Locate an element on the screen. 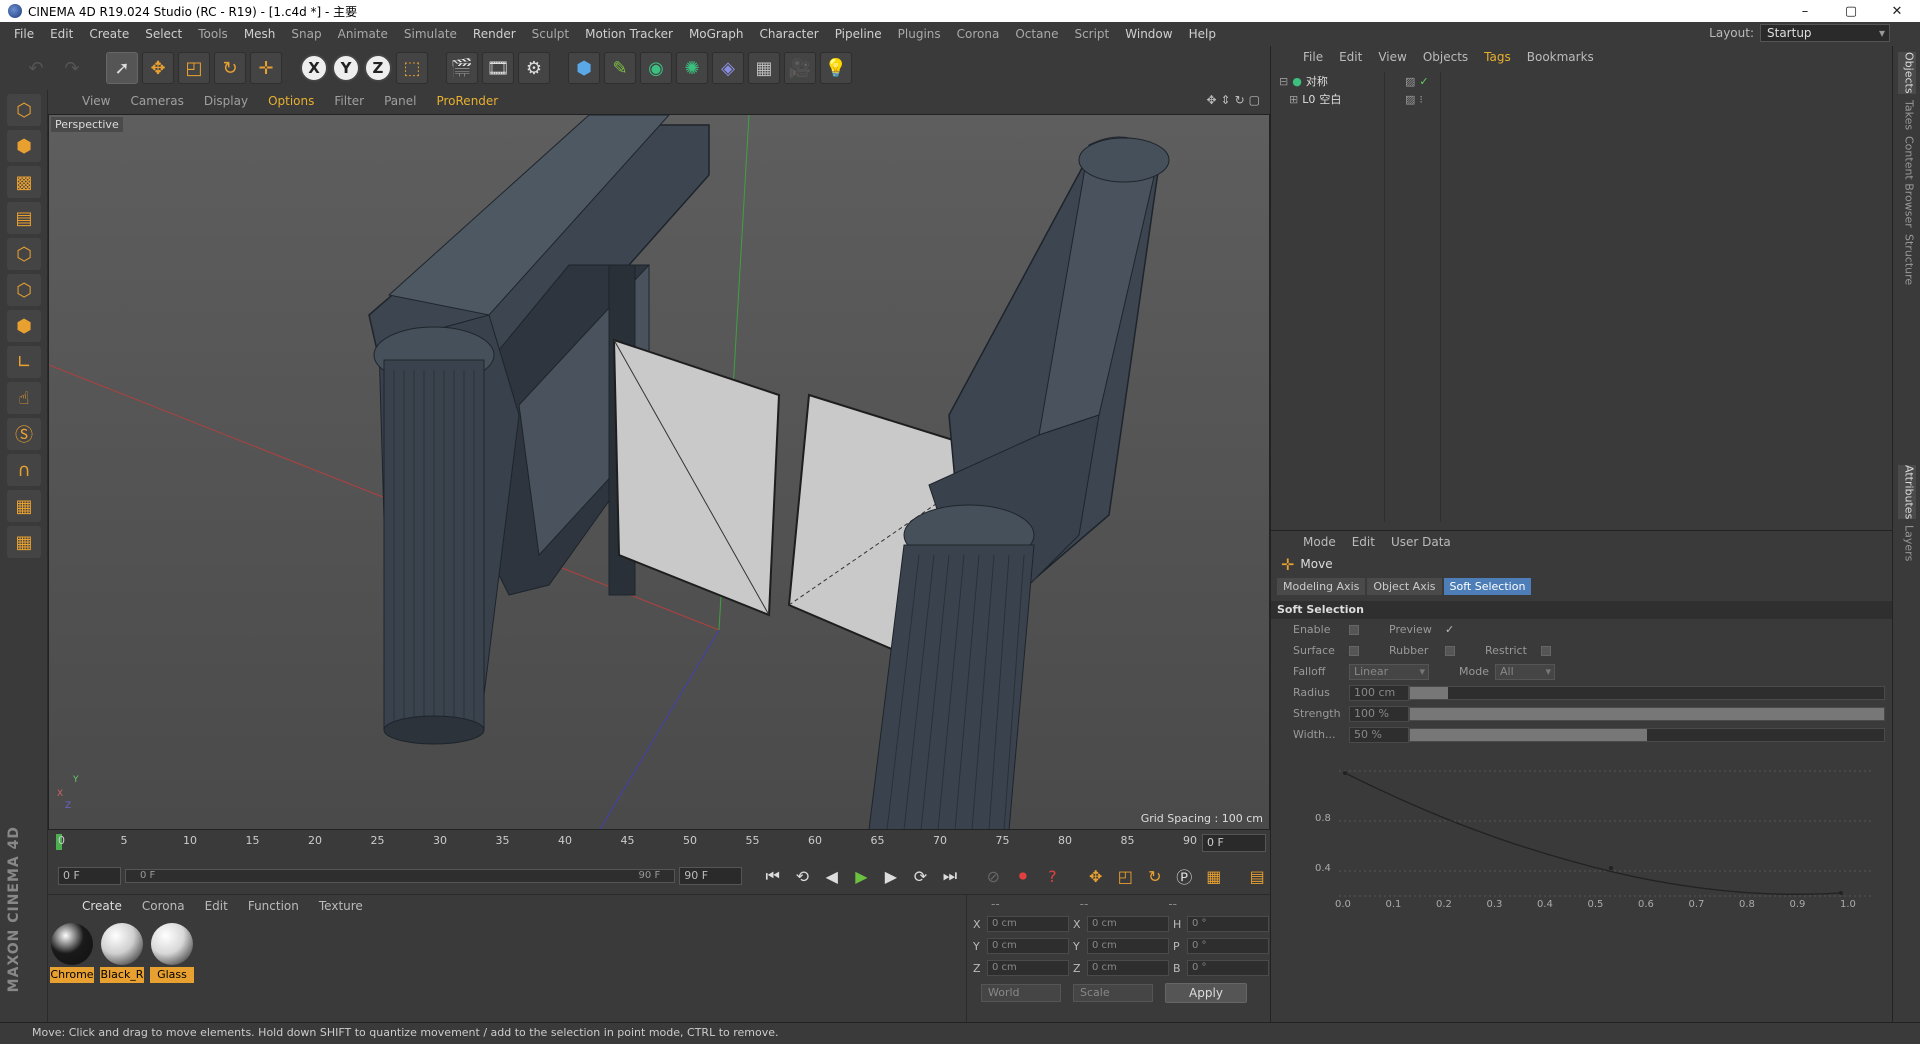 This screenshot has height=1044, width=1920. tab-layers: Layers is located at coordinates (1907, 543).